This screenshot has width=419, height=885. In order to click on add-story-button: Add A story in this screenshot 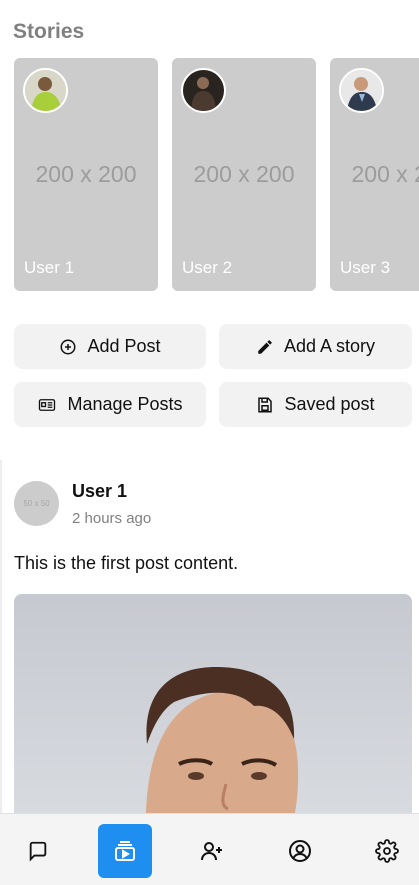, I will do `click(315, 346)`.